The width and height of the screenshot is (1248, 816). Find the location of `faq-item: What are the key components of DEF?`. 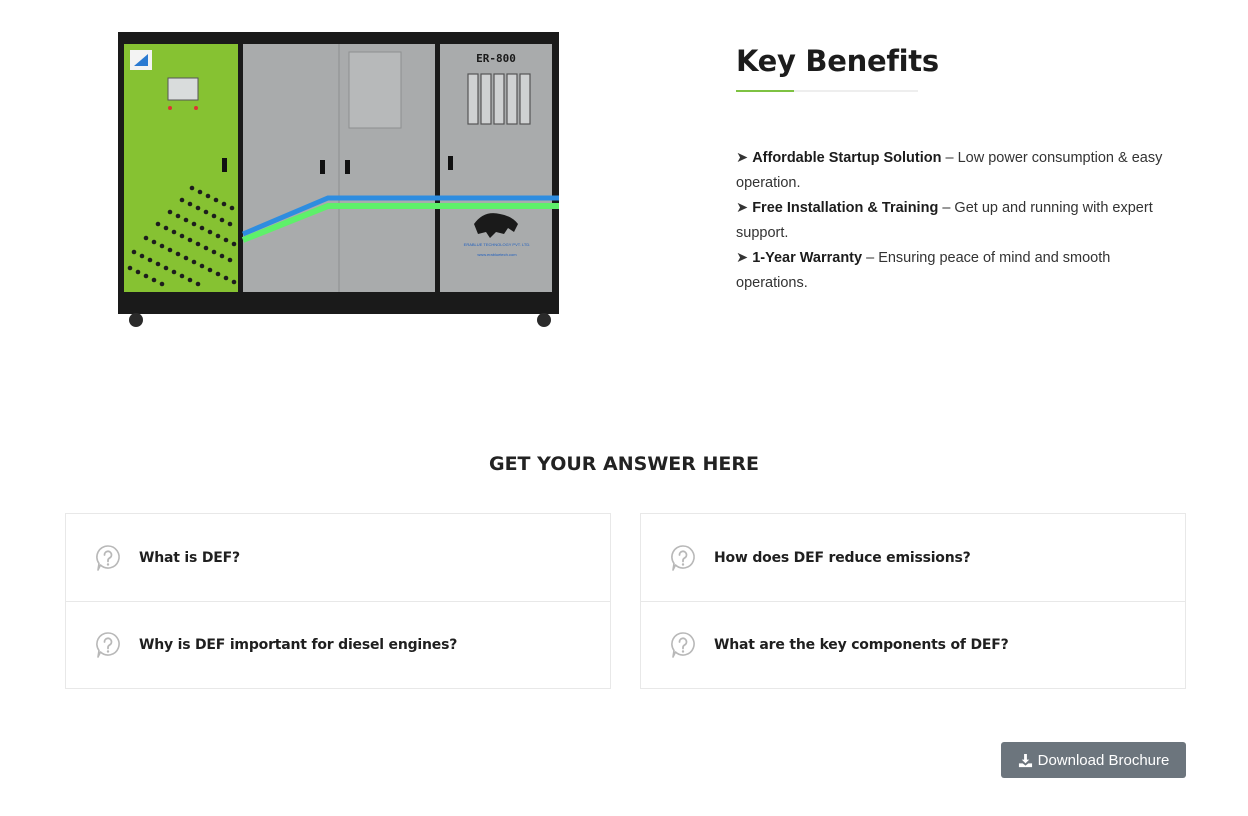

faq-item: What are the key components of DEF? is located at coordinates (913, 644).